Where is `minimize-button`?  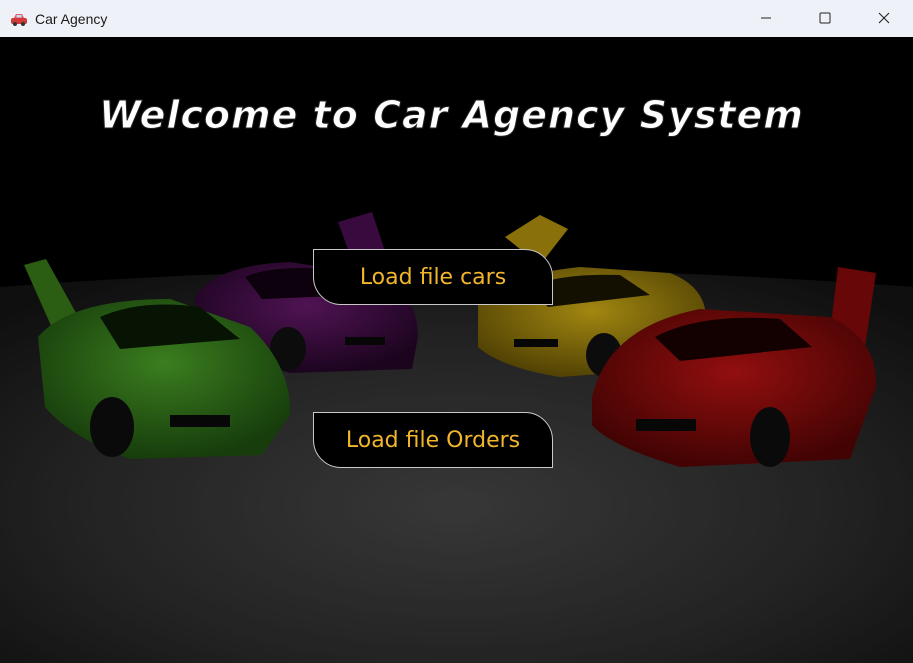 minimize-button is located at coordinates (765, 18).